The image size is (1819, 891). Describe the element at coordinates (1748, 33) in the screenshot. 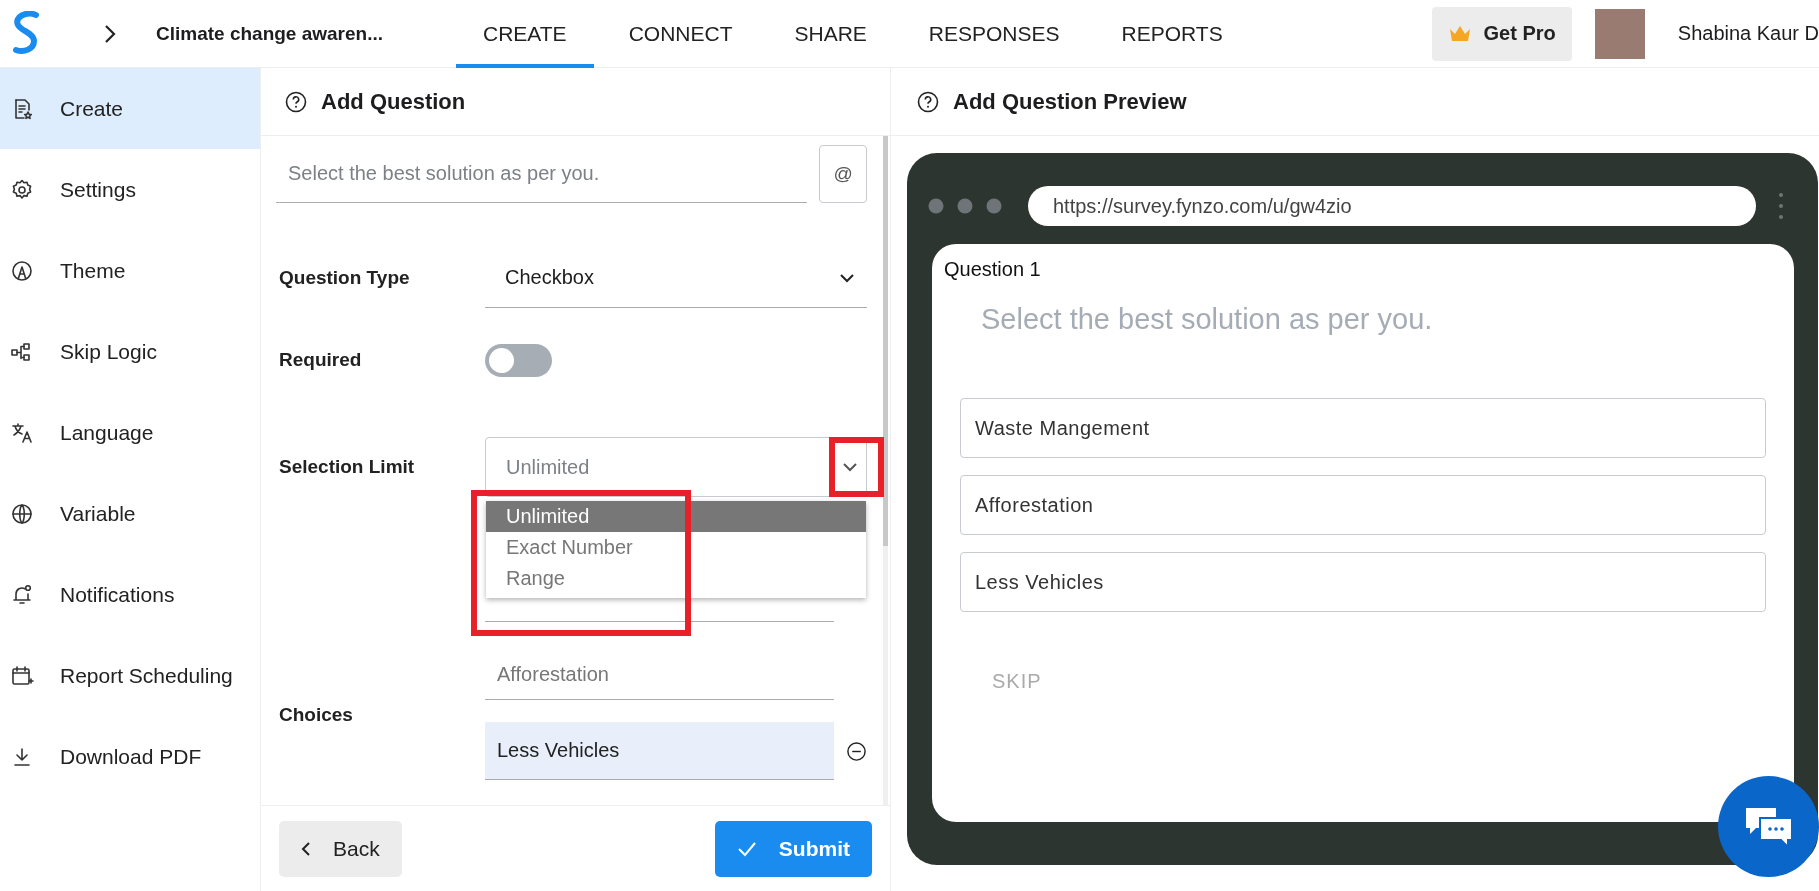

I see `user-name: Shabina Kaur D` at that location.